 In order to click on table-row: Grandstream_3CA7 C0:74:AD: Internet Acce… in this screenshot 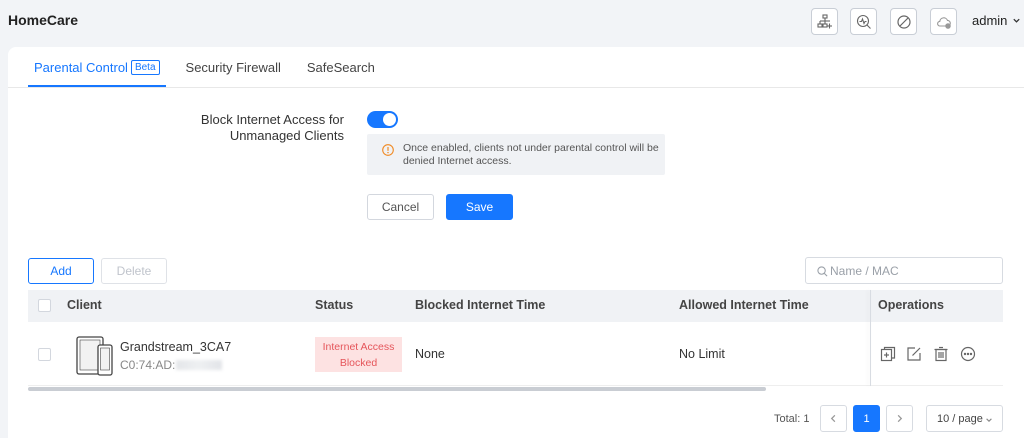, I will do `click(515, 354)`.